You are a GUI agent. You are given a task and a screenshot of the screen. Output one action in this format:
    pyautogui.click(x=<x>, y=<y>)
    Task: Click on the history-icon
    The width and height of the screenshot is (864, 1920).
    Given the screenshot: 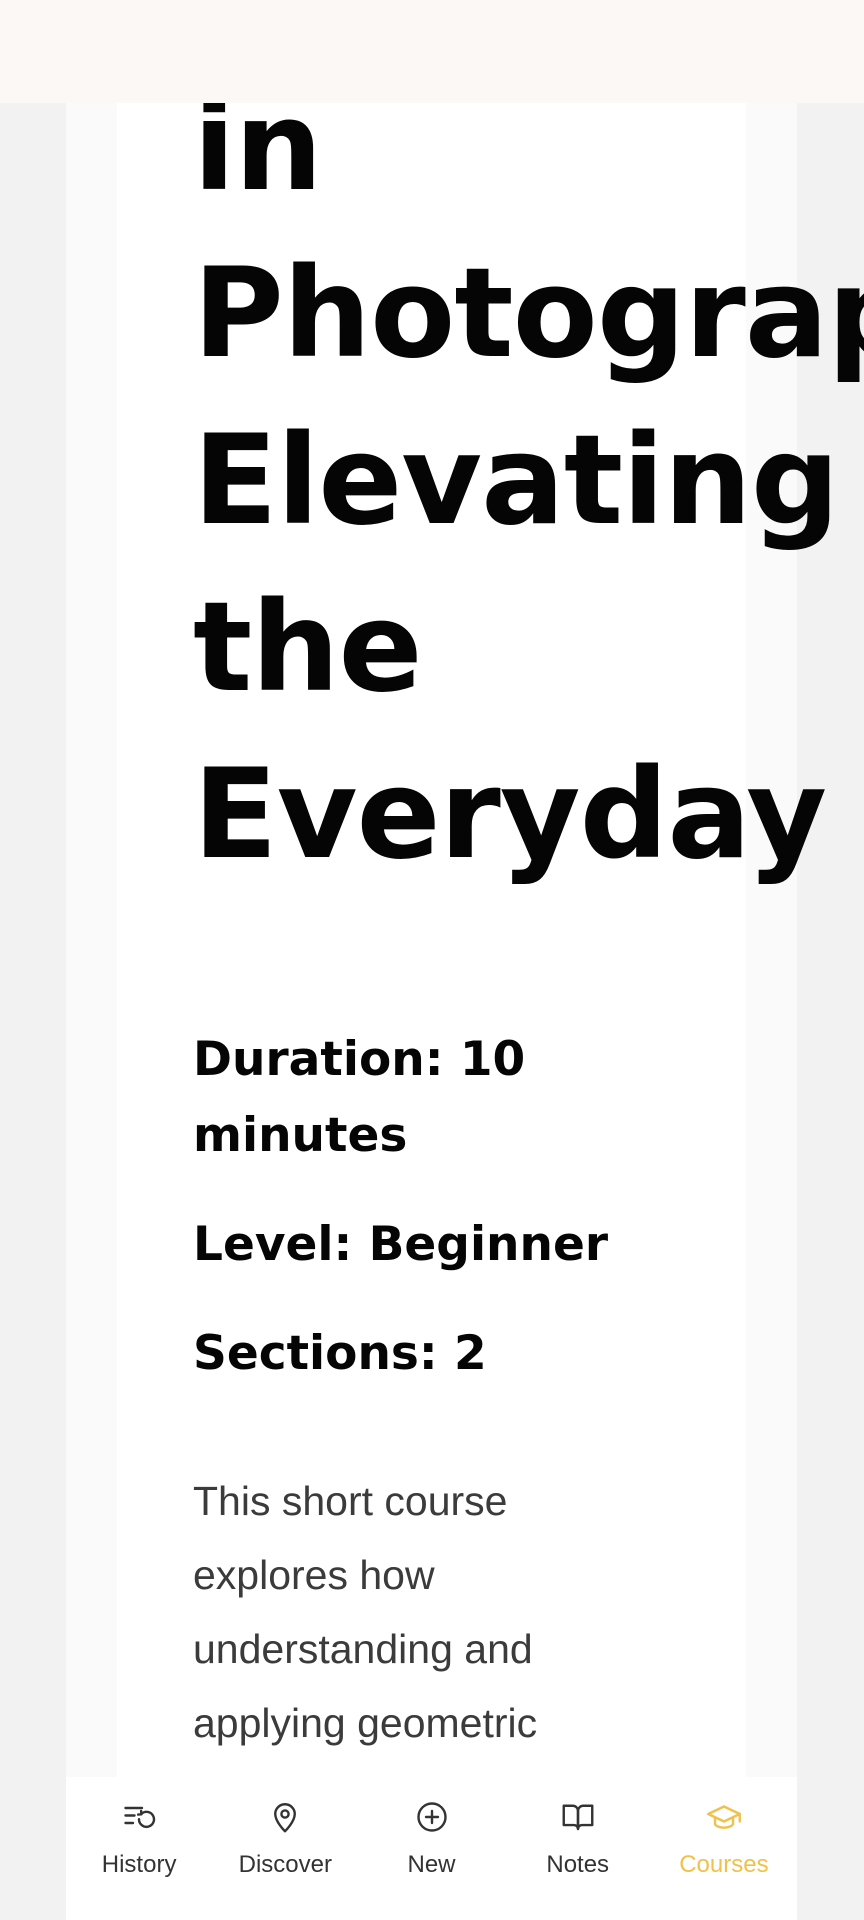 What is the action you would take?
    pyautogui.click(x=140, y=1817)
    